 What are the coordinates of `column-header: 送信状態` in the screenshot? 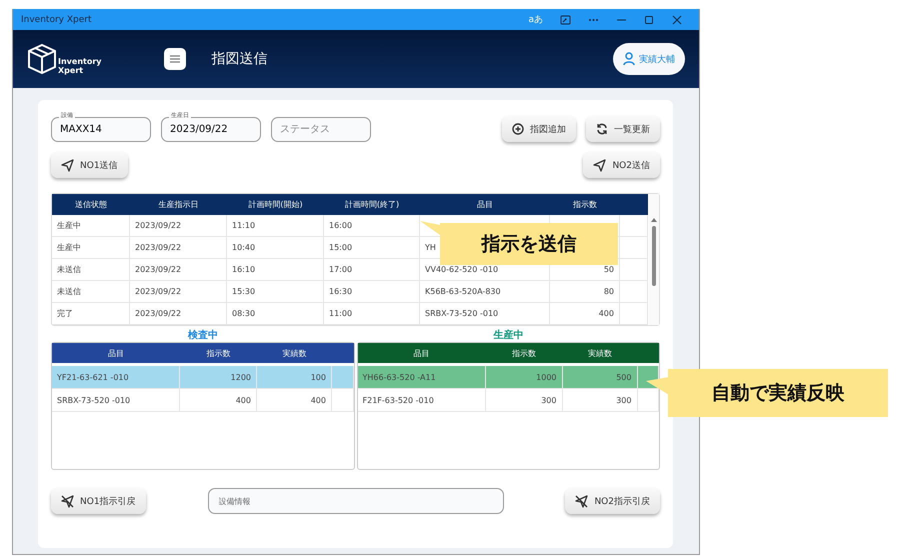 It's located at (91, 204).